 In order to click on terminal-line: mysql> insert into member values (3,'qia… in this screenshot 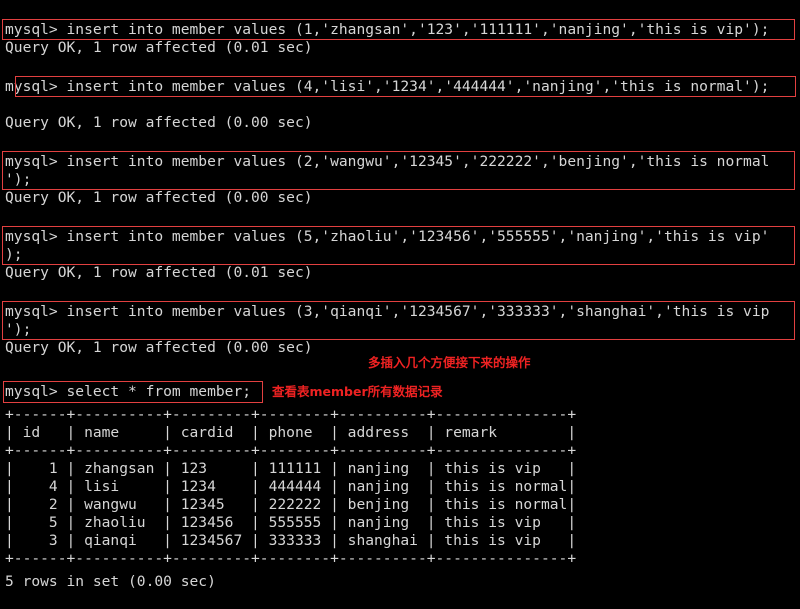, I will do `click(387, 311)`.